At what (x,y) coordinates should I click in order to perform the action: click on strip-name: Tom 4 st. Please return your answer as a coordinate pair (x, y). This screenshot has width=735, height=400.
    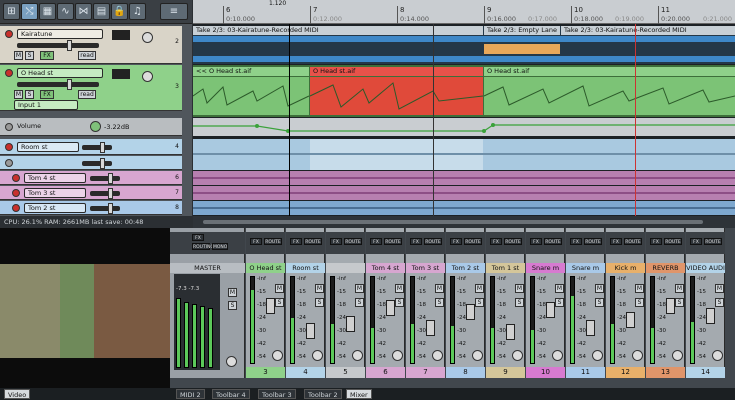
    Looking at the image, I should click on (385, 268).